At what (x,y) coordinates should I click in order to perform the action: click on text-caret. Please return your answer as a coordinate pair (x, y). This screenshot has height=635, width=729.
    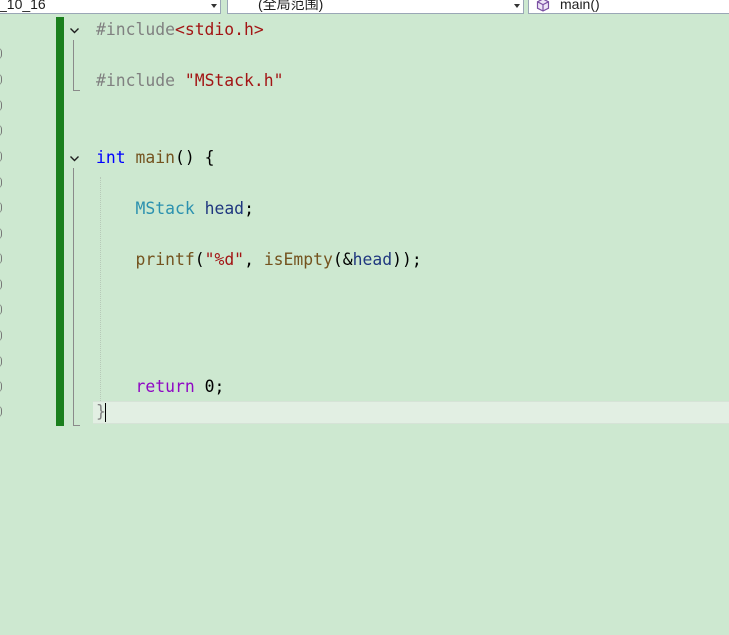
    Looking at the image, I should click on (105, 412).